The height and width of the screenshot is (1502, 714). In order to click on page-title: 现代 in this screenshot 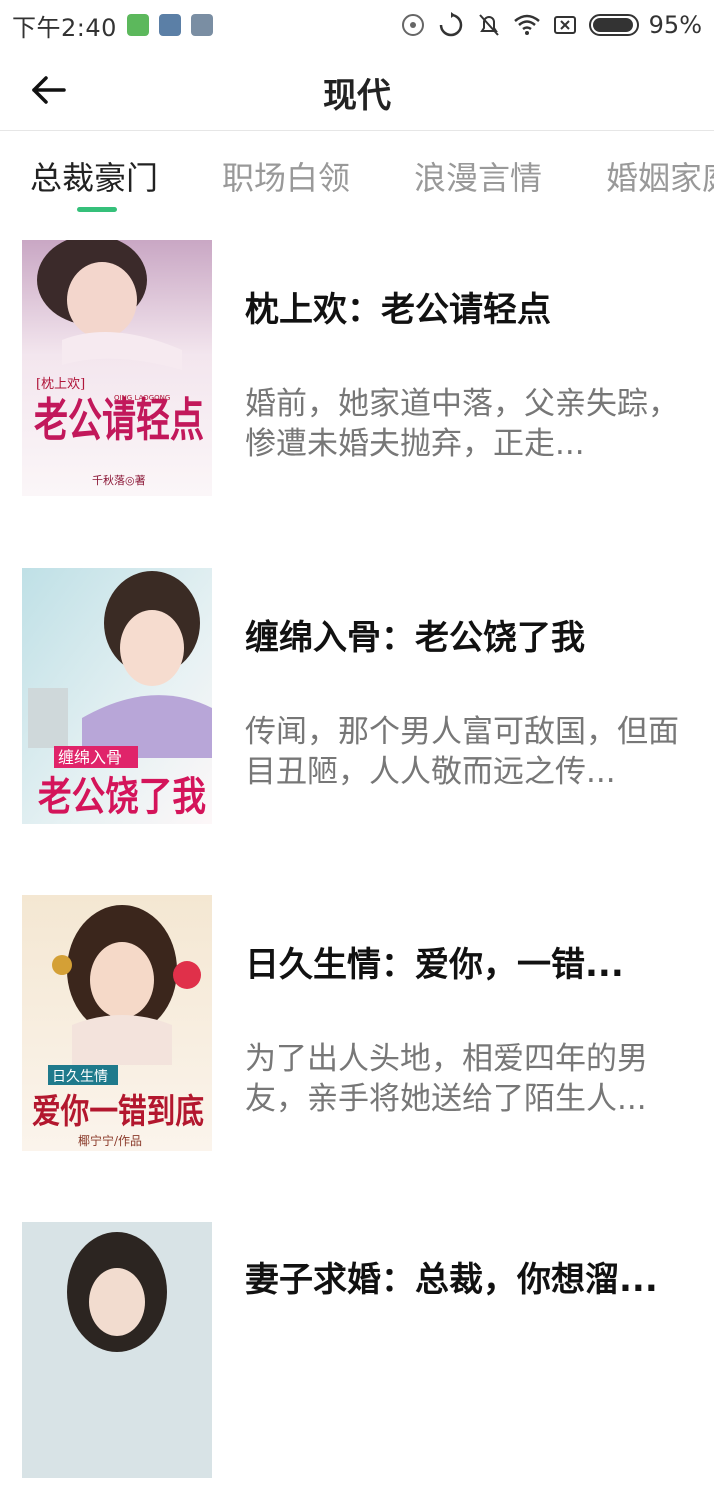, I will do `click(357, 96)`.